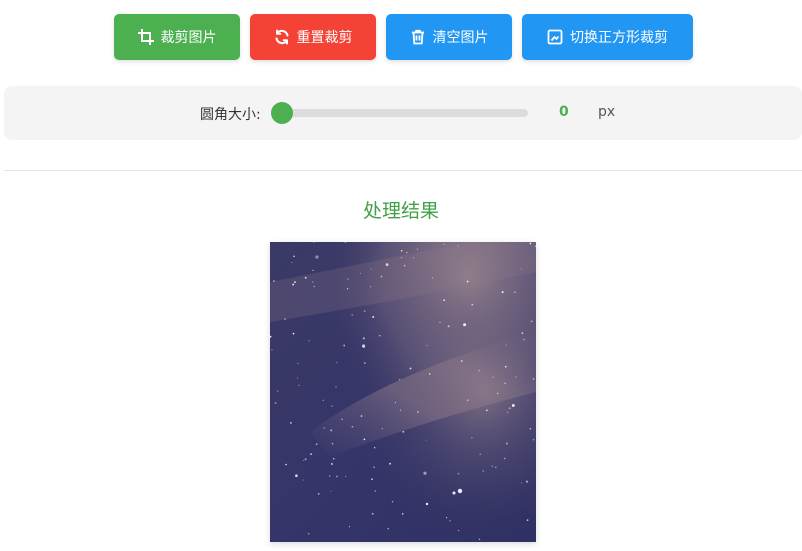 The width and height of the screenshot is (802, 551). What do you see at coordinates (403, 170) in the screenshot?
I see `section-divider` at bounding box center [403, 170].